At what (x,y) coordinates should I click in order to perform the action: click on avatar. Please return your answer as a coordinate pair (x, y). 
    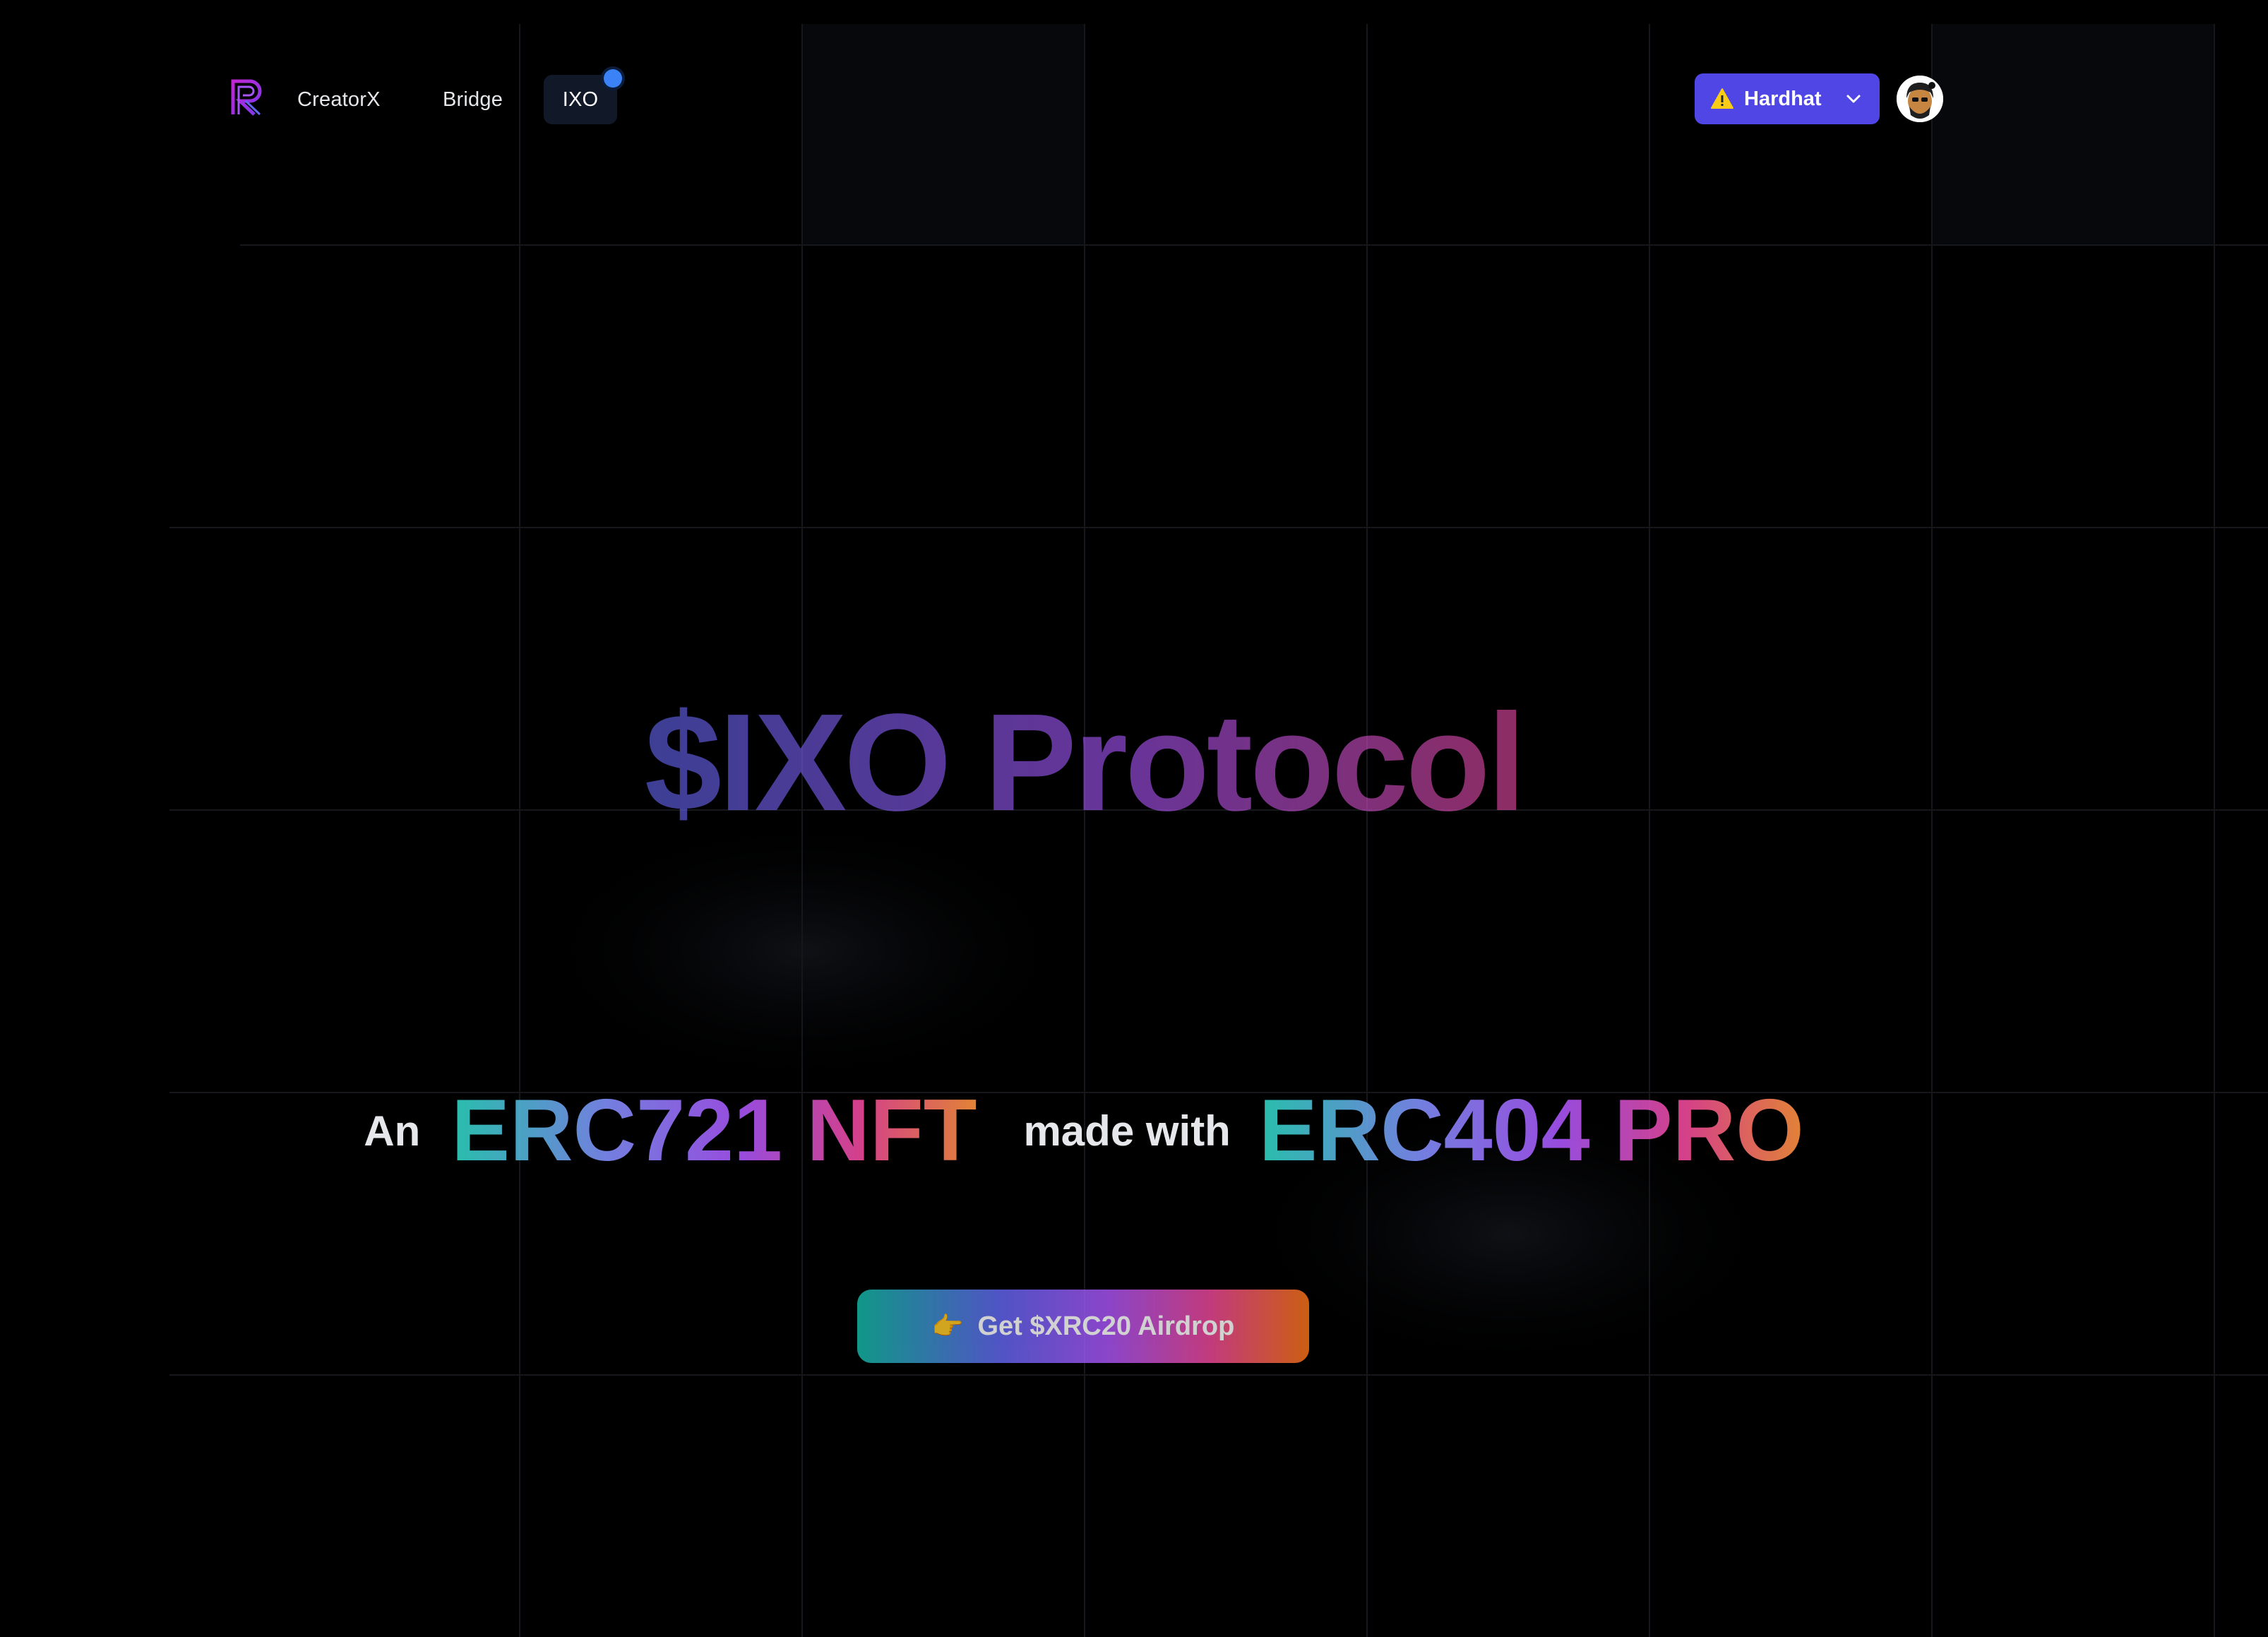
    Looking at the image, I should click on (1920, 99).